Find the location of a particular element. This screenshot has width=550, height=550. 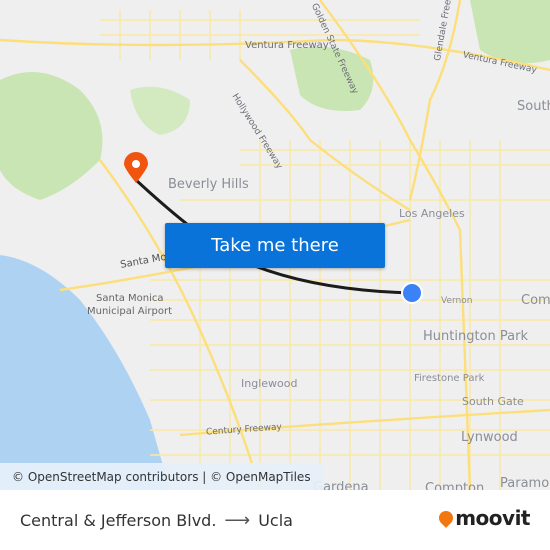

brand-name: moovit is located at coordinates (492, 518).